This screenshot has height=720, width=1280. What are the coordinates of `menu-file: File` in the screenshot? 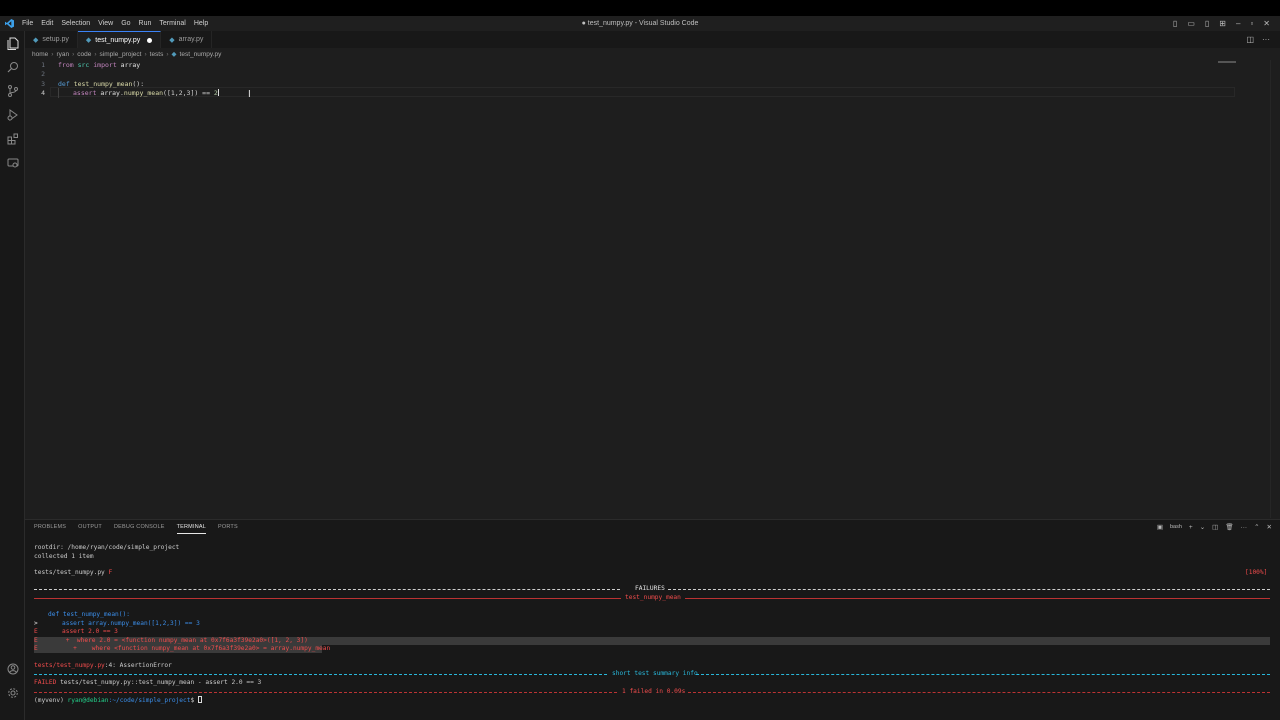 It's located at (27, 23).